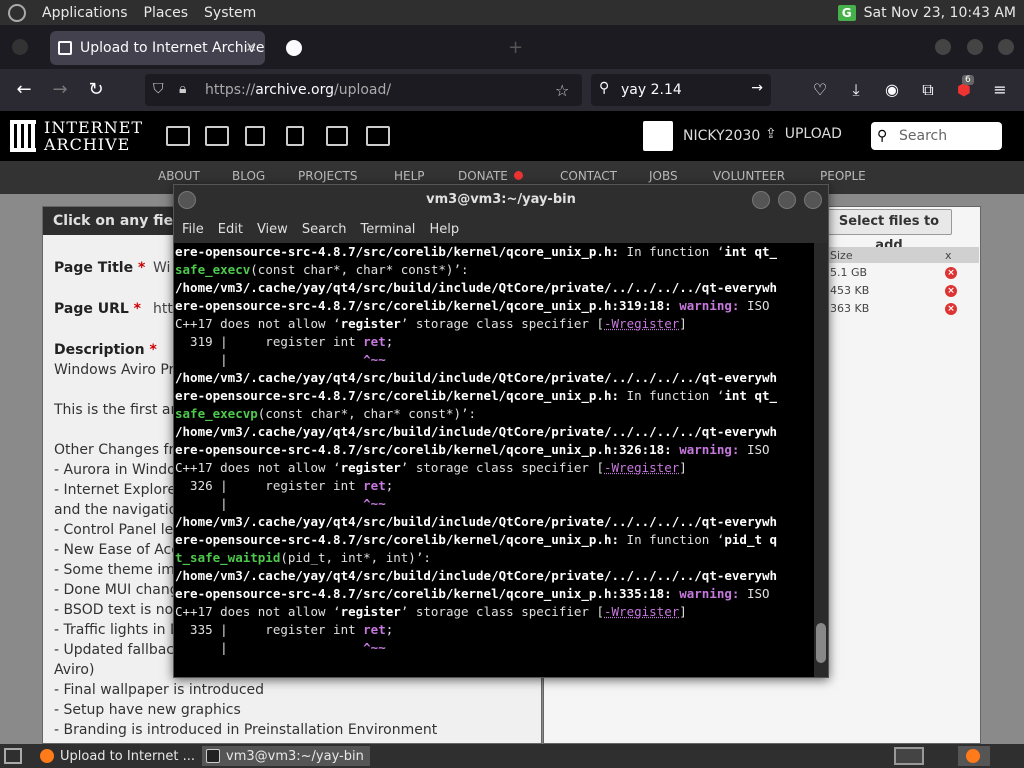  Describe the element at coordinates (813, 134) in the screenshot. I see `upload-label: UPLOAD` at that location.